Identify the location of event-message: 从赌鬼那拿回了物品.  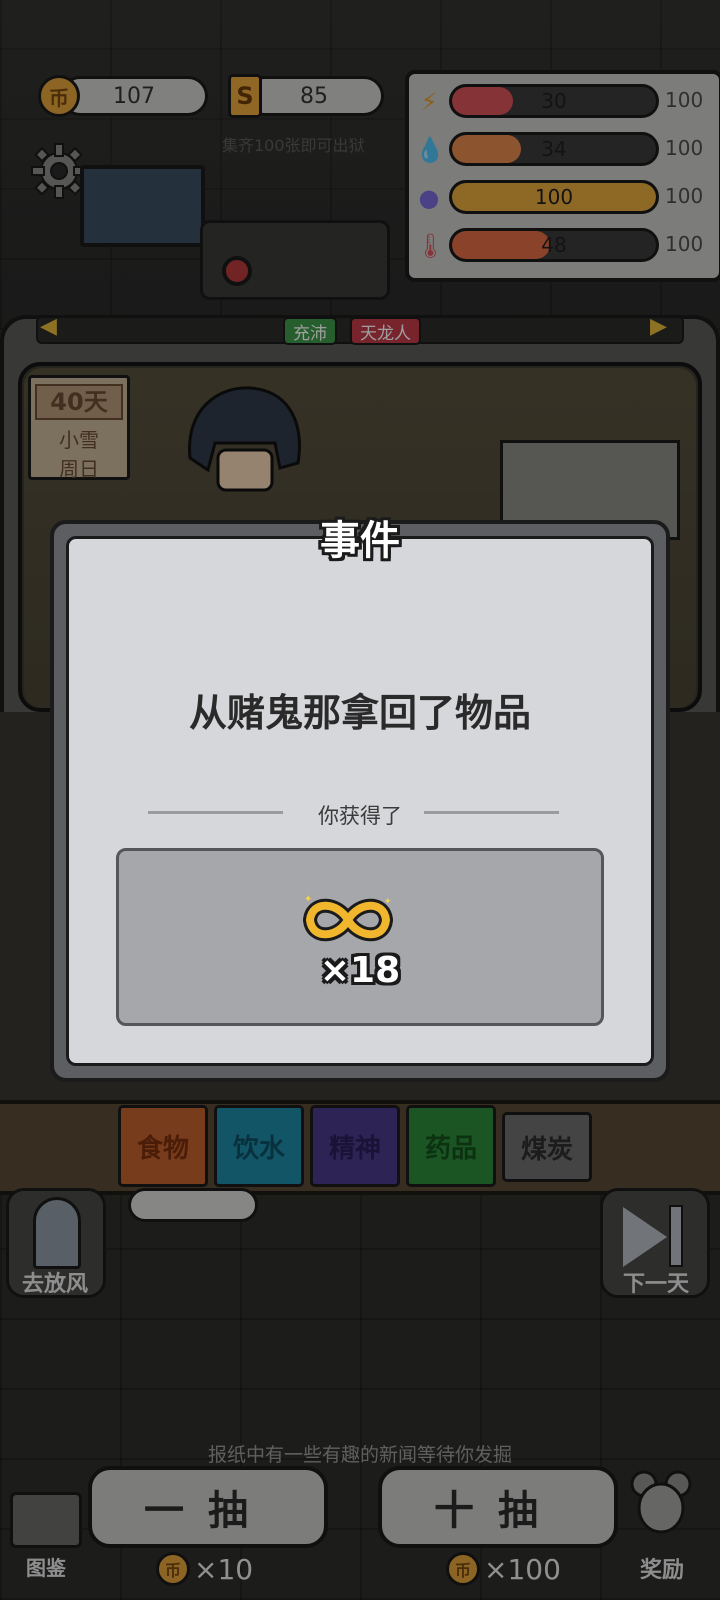
(359, 713).